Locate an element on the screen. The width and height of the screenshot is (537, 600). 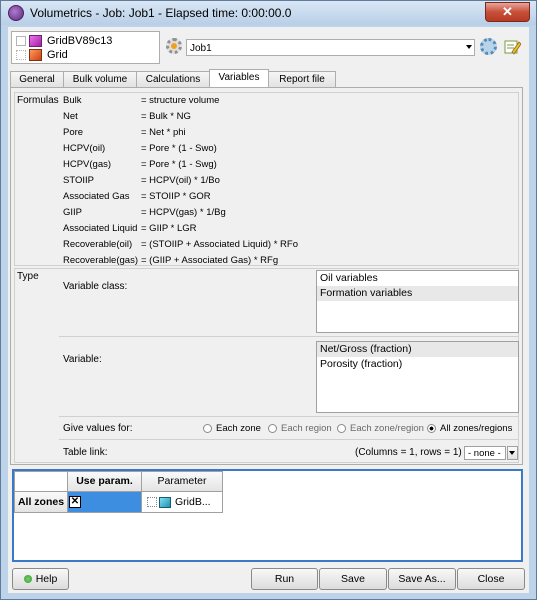
formula-row: Associated Gas = STOIIP * GOR is located at coordinates (137, 198).